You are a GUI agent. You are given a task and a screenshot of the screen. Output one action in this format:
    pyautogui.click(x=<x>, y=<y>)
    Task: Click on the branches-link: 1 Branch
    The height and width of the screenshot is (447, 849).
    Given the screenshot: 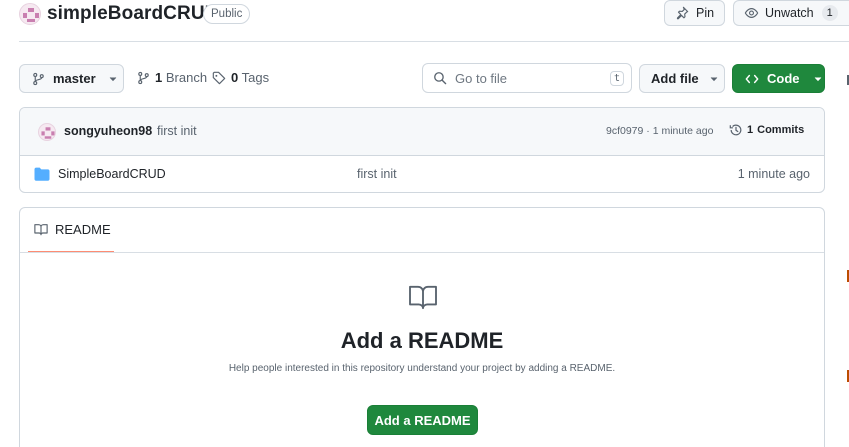 What is the action you would take?
    pyautogui.click(x=172, y=77)
    